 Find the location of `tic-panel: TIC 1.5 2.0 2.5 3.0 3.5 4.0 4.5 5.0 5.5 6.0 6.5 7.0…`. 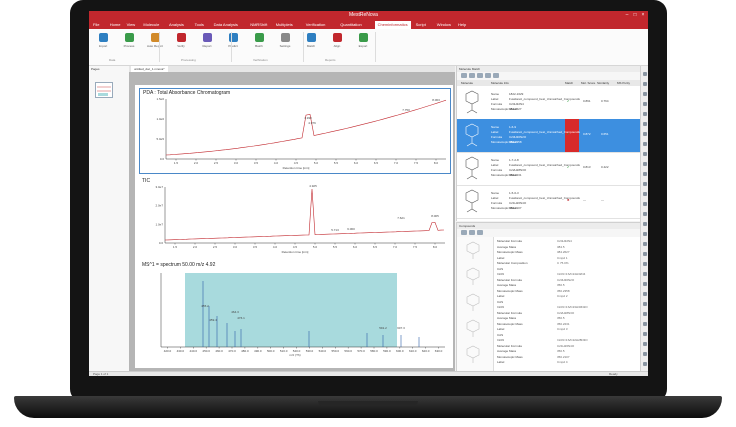

tic-panel: TIC 1.5 2.0 2.5 3.0 3.5 4.0 4.5 5.0 5.5 6.0 6.5 7.0… is located at coordinates (294, 217).